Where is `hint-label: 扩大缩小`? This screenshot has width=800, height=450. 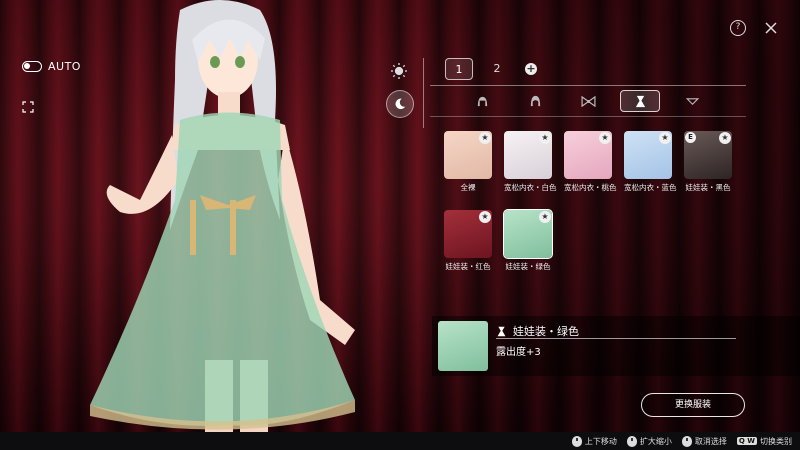
hint-label: 扩大缩小 is located at coordinates (655, 441).